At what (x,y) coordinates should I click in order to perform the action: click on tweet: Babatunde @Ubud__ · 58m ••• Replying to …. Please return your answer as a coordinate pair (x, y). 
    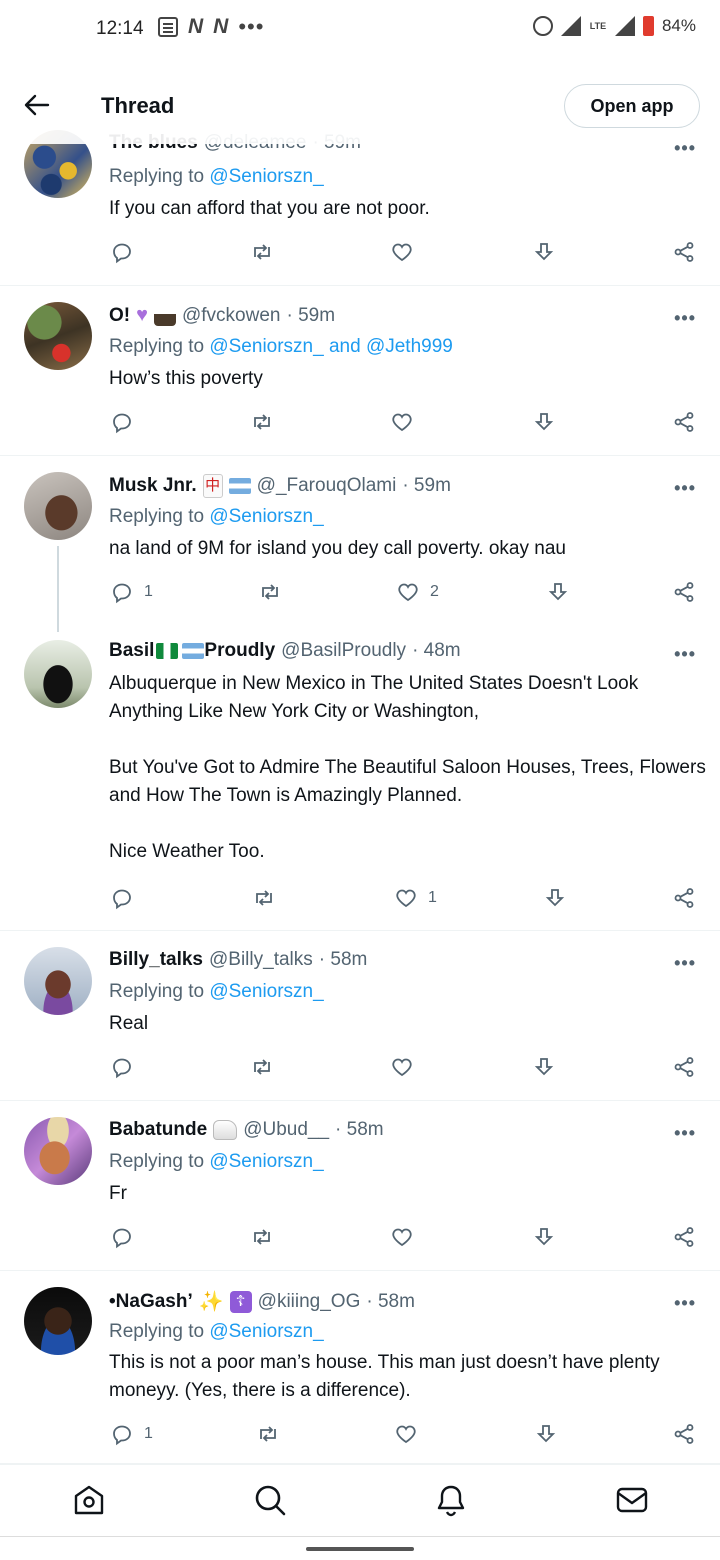
    Looking at the image, I should click on (360, 1186).